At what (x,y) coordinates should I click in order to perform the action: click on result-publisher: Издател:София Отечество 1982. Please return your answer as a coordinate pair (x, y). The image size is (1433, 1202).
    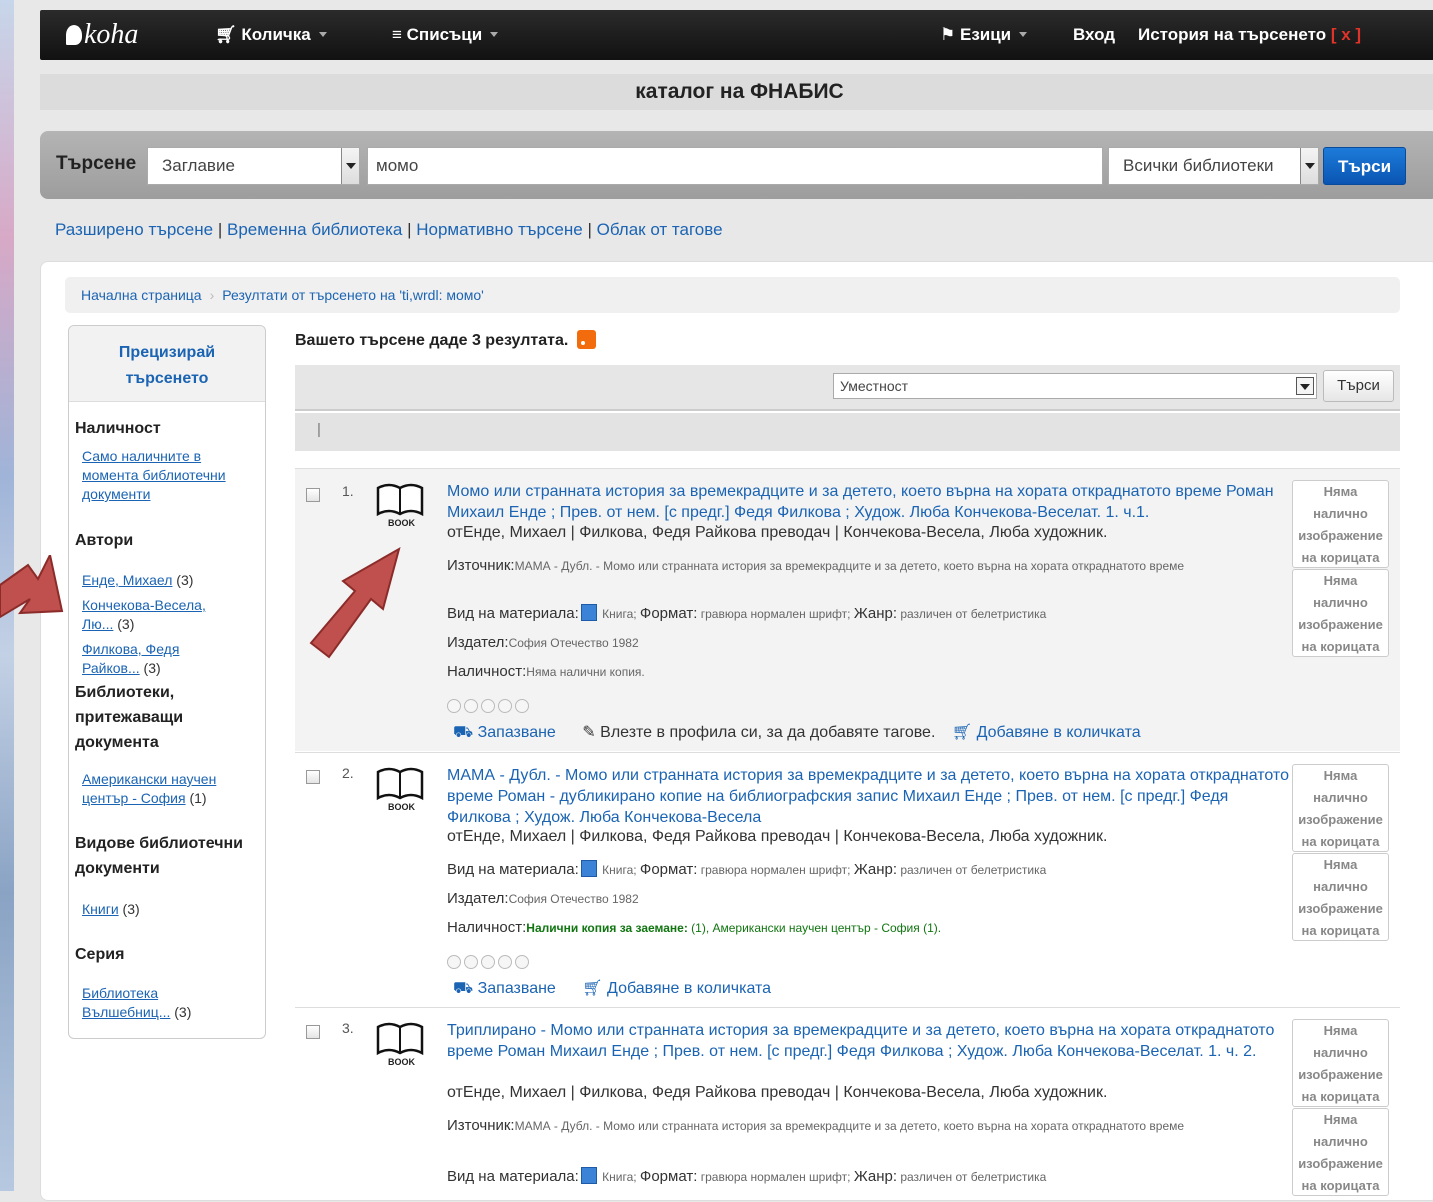
    Looking at the image, I should click on (862, 643).